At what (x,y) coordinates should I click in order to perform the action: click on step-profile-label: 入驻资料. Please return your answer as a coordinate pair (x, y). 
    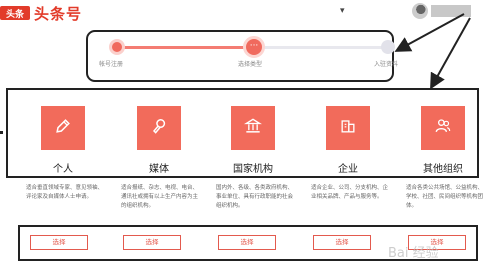
    Looking at the image, I should click on (386, 64).